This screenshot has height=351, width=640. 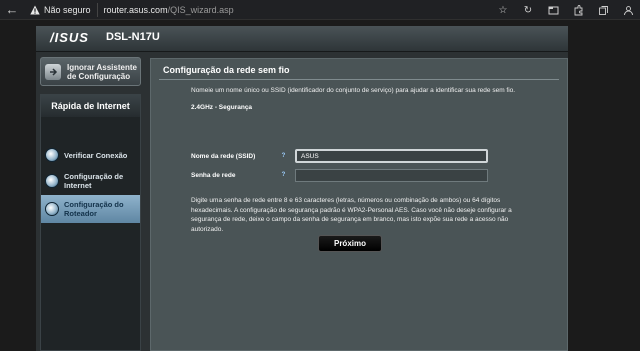 I want to click on sidebar-item-label: Verificar Conexão, so click(x=96, y=155).